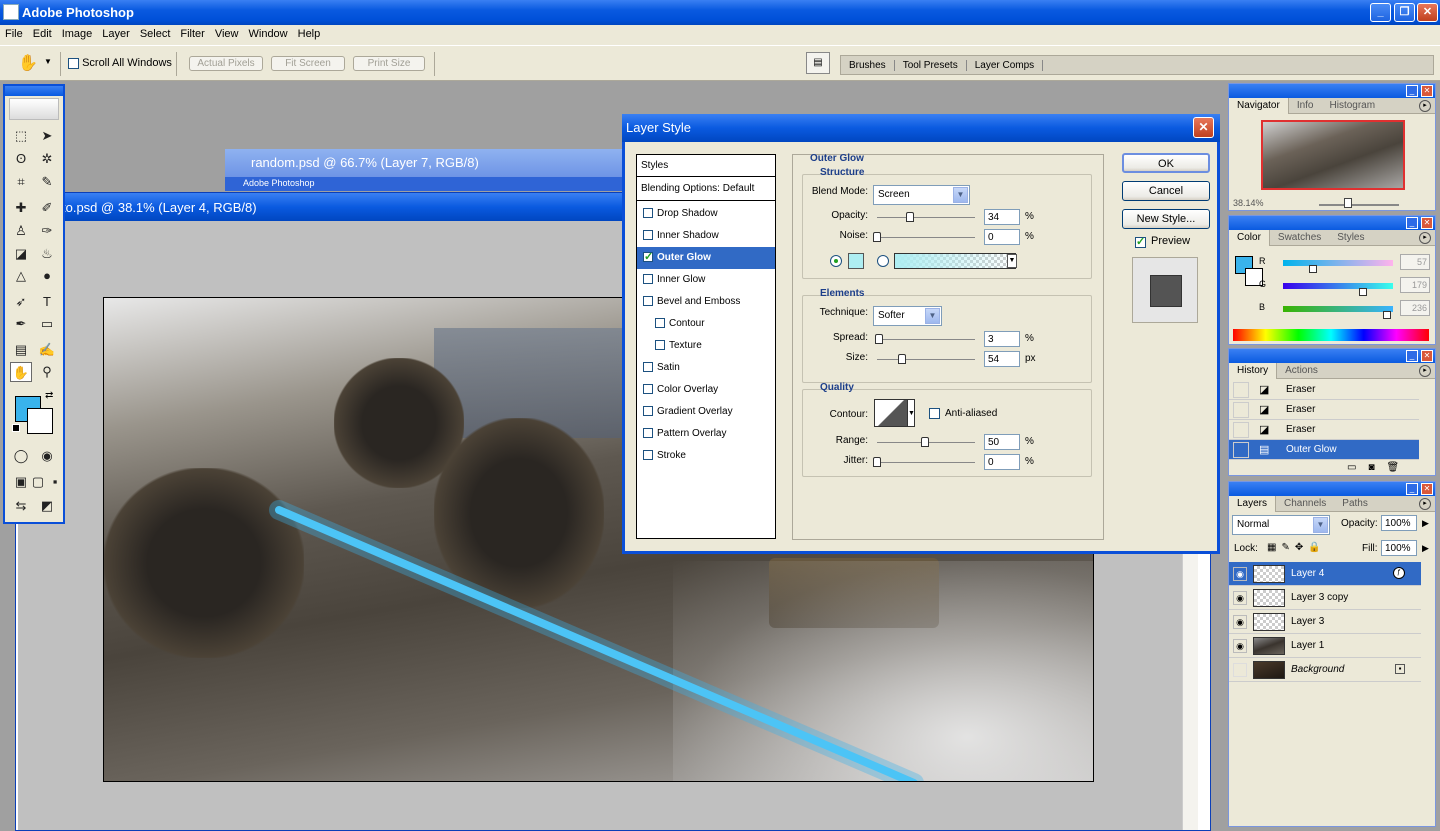 This screenshot has height=831, width=1440. Describe the element at coordinates (1240, 670) in the screenshot. I see `eye-hidden-icon` at that location.